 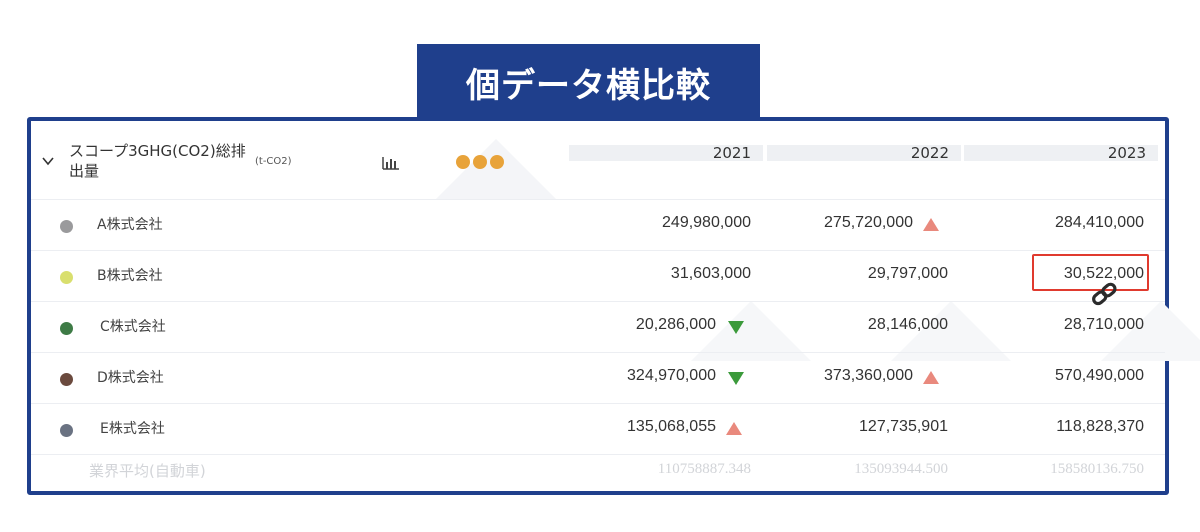 I want to click on industry-average-label: 業界平均(自動車), so click(x=147, y=471).